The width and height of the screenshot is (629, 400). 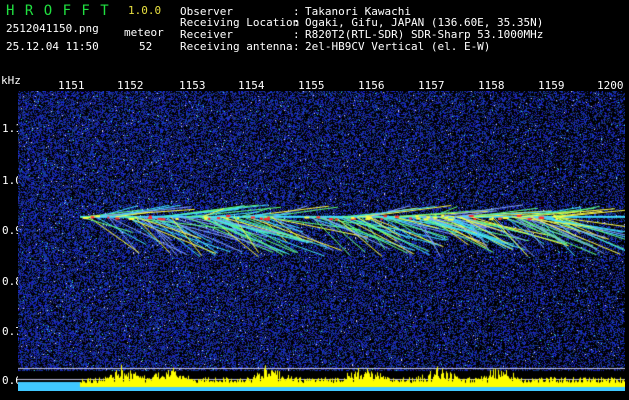 What do you see at coordinates (371, 85) in the screenshot?
I see `x-tick: 1156` at bounding box center [371, 85].